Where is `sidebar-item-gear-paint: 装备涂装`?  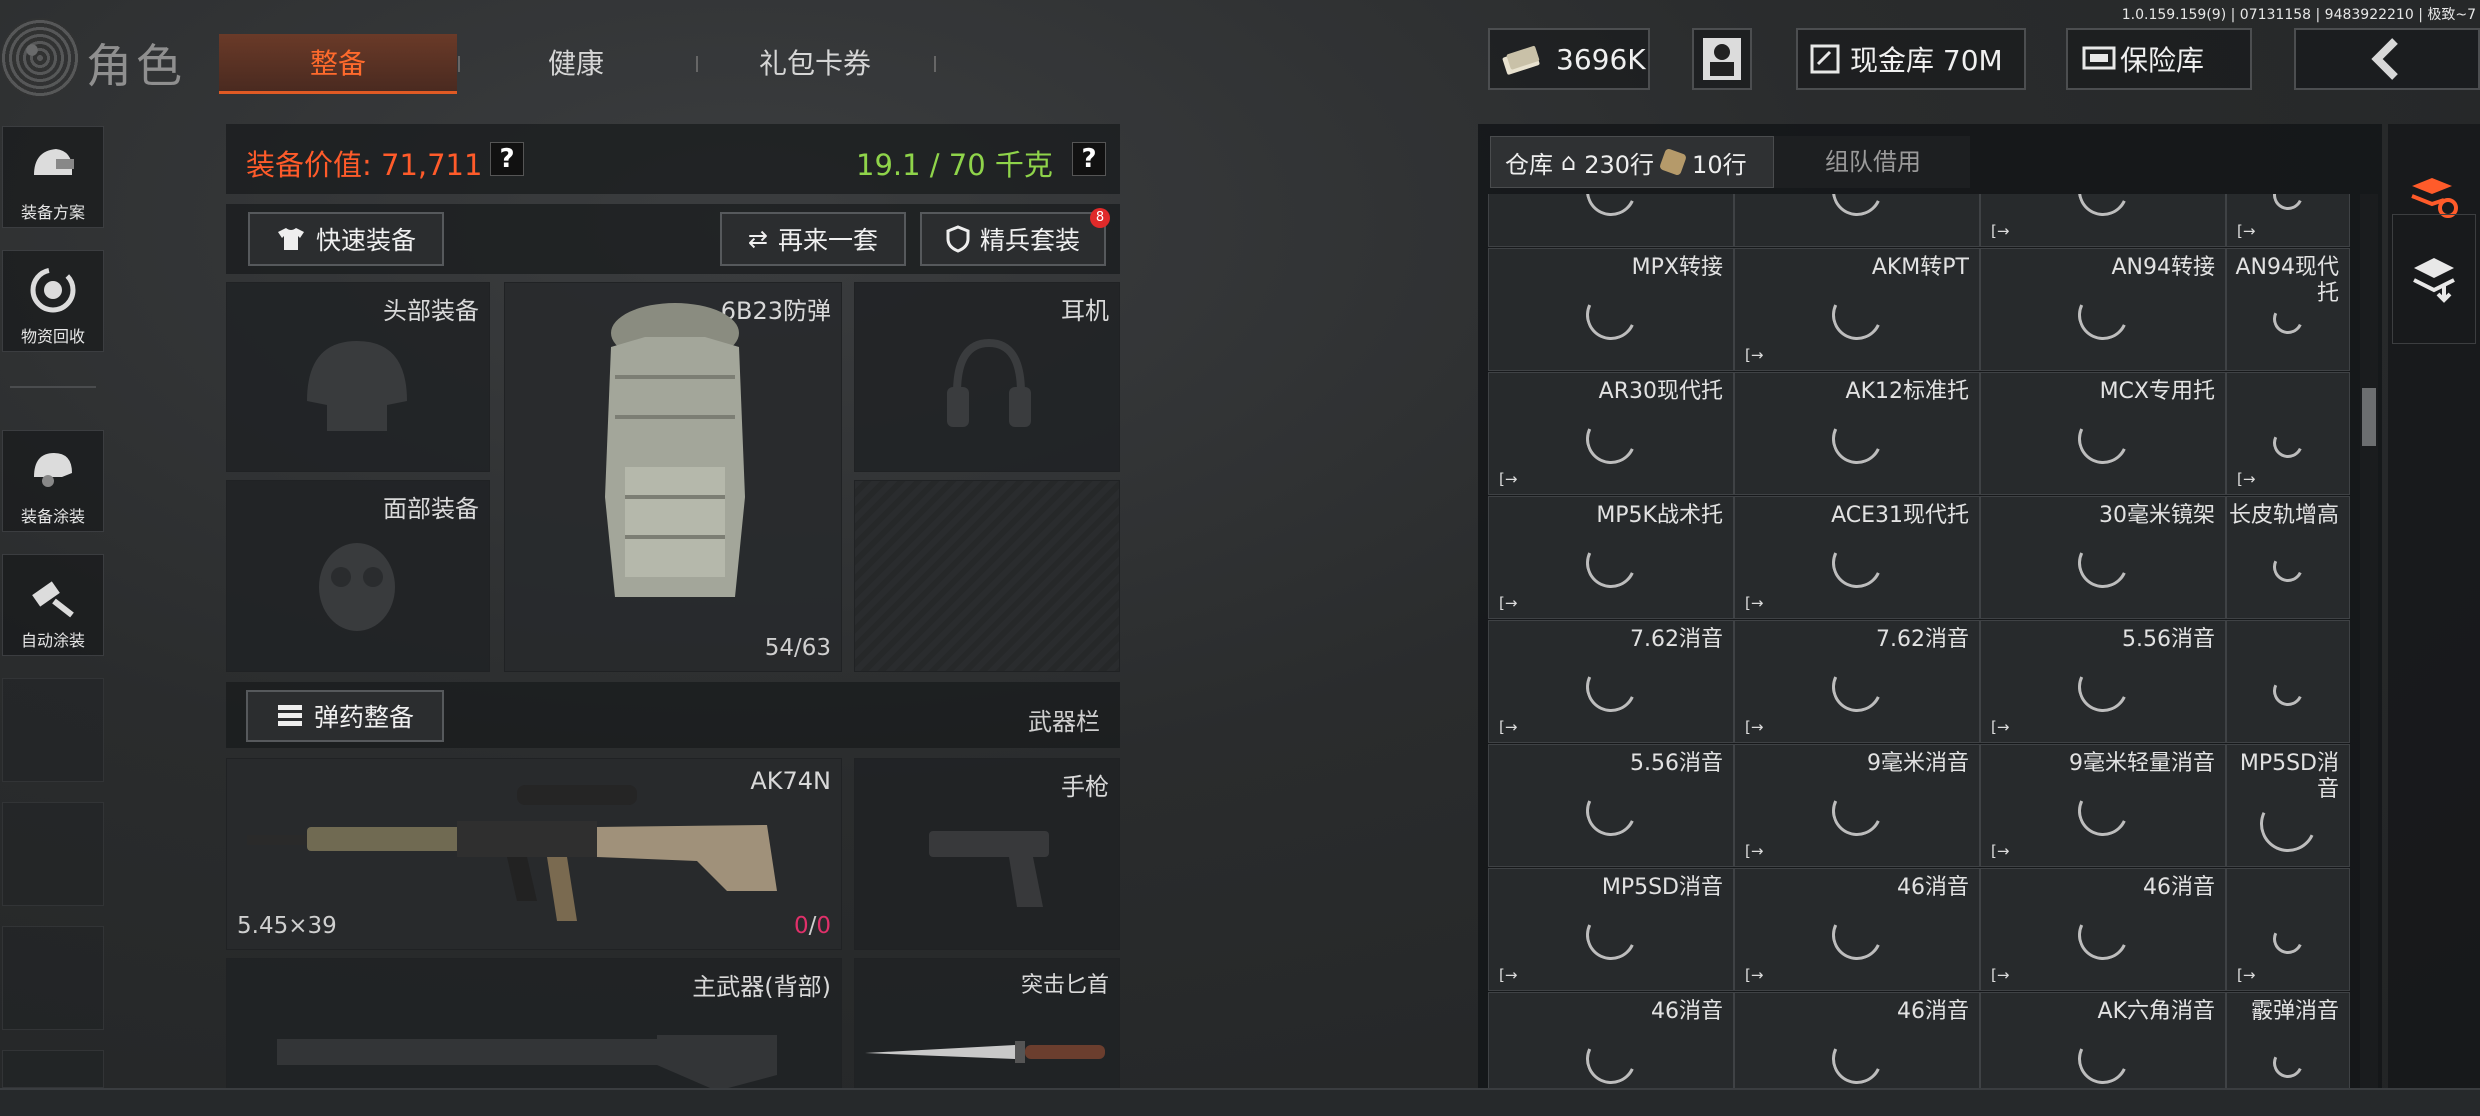
sidebar-item-gear-paint: 装备涂装 is located at coordinates (53, 481).